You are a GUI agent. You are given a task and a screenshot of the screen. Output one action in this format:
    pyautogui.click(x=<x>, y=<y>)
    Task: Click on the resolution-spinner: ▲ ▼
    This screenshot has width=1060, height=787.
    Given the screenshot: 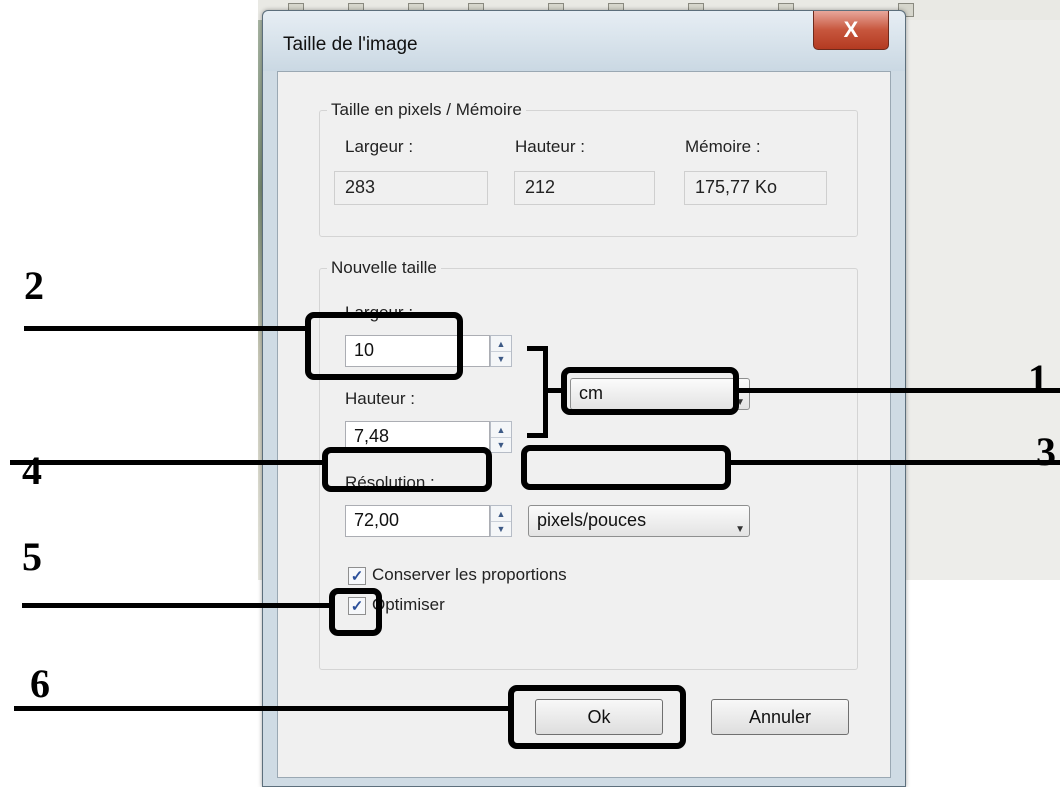 What is the action you would take?
    pyautogui.click(x=501, y=521)
    